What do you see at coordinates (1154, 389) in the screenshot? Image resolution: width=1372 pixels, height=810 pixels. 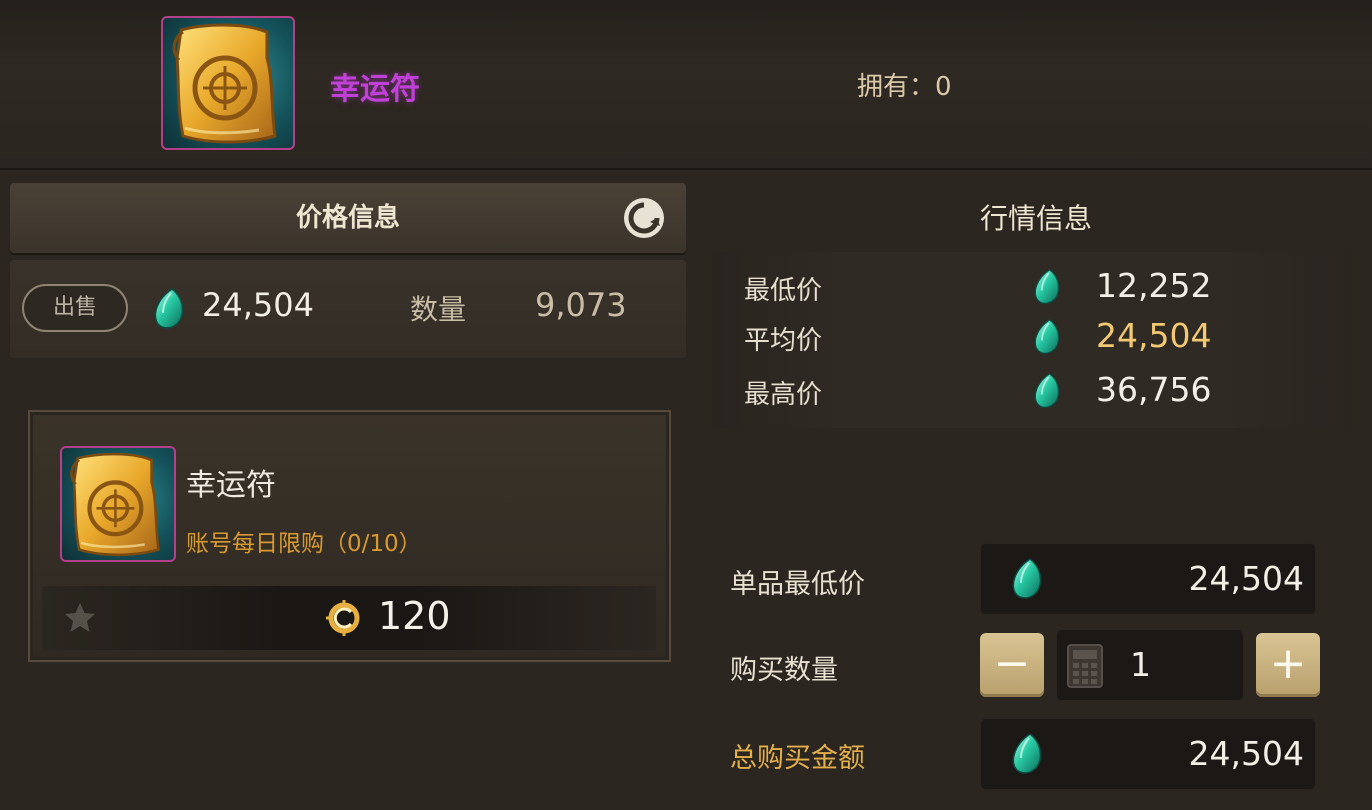 I see `max-price-value: 36,756` at bounding box center [1154, 389].